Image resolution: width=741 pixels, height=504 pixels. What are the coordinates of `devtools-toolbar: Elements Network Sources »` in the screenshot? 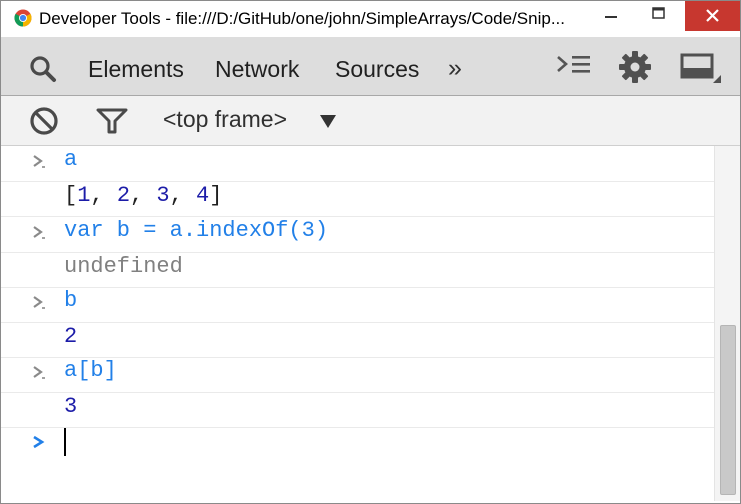 It's located at (370, 66).